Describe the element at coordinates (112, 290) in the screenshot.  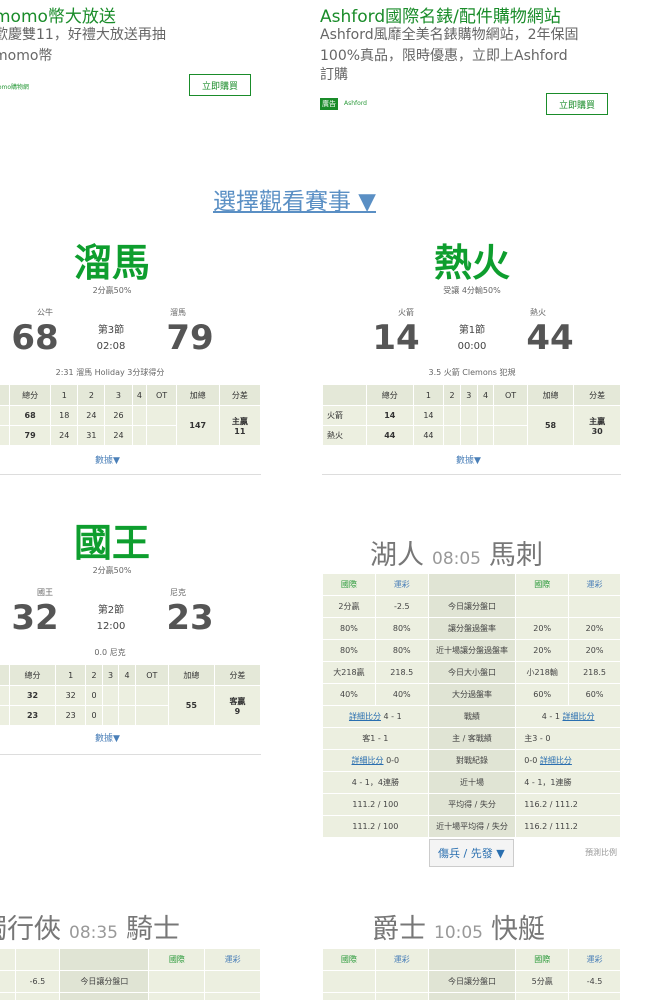
I see `game1-sub: 2分贏50%` at that location.